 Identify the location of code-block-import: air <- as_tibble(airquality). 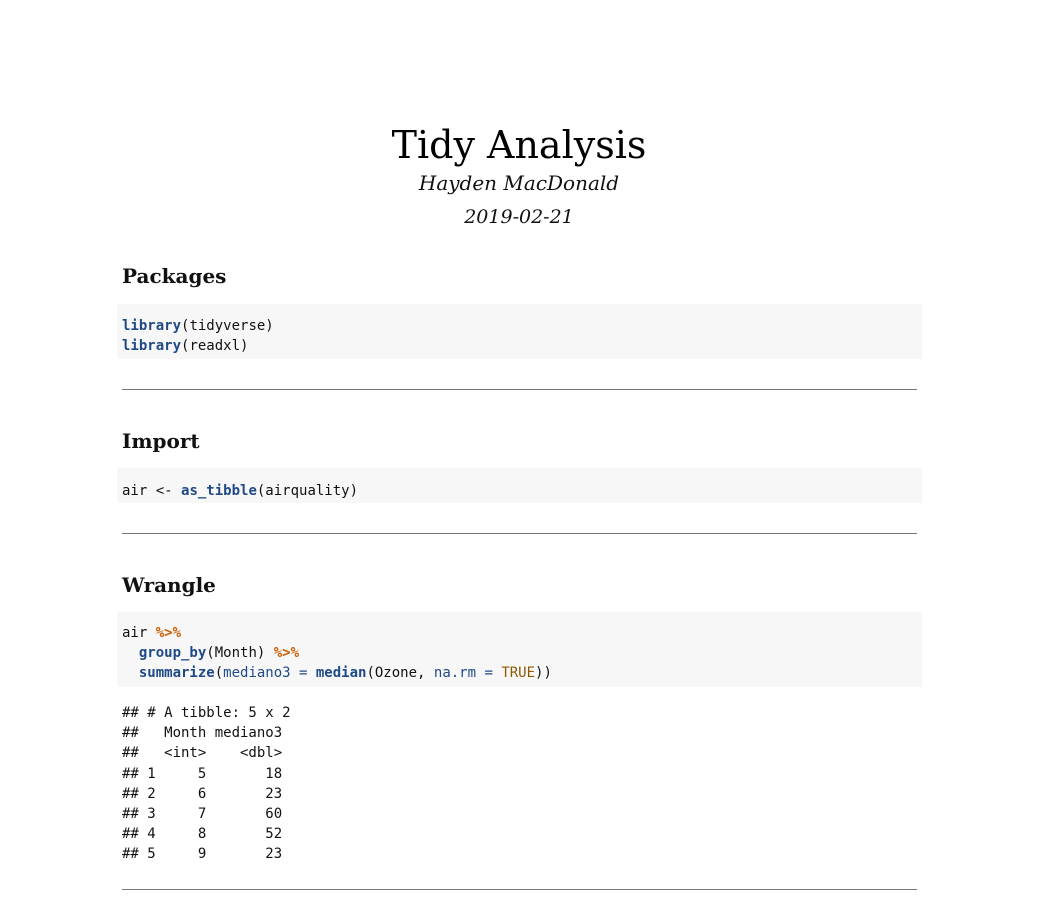
(519, 485).